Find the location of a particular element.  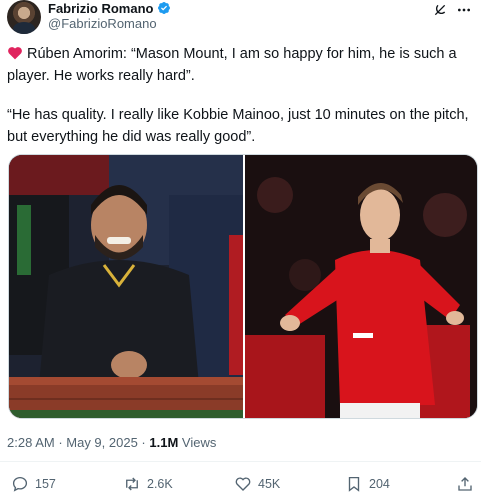

tweet-metadata: 2:28 AM · May 9, 2025 · 1.1M Views is located at coordinates (111, 442).